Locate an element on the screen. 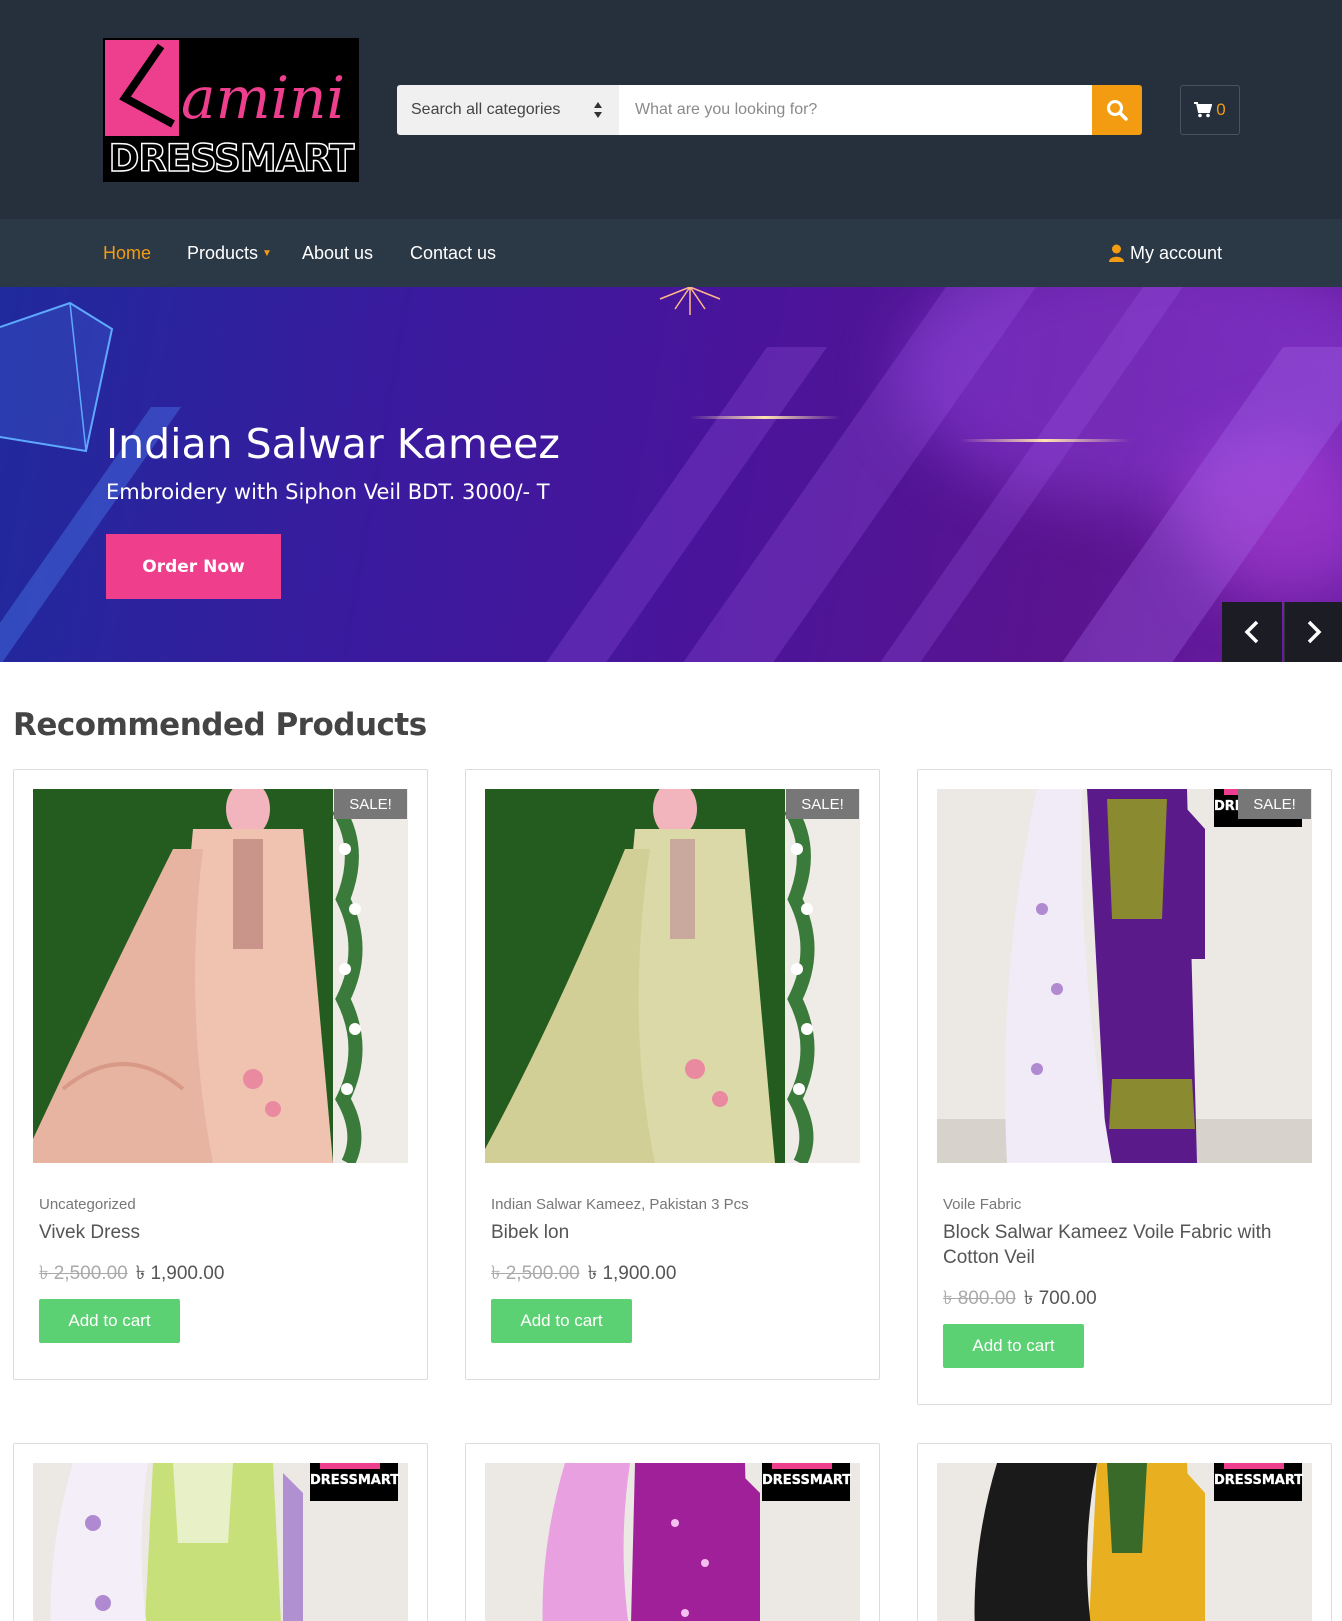 The width and height of the screenshot is (1342, 1621). sort-icon is located at coordinates (598, 110).